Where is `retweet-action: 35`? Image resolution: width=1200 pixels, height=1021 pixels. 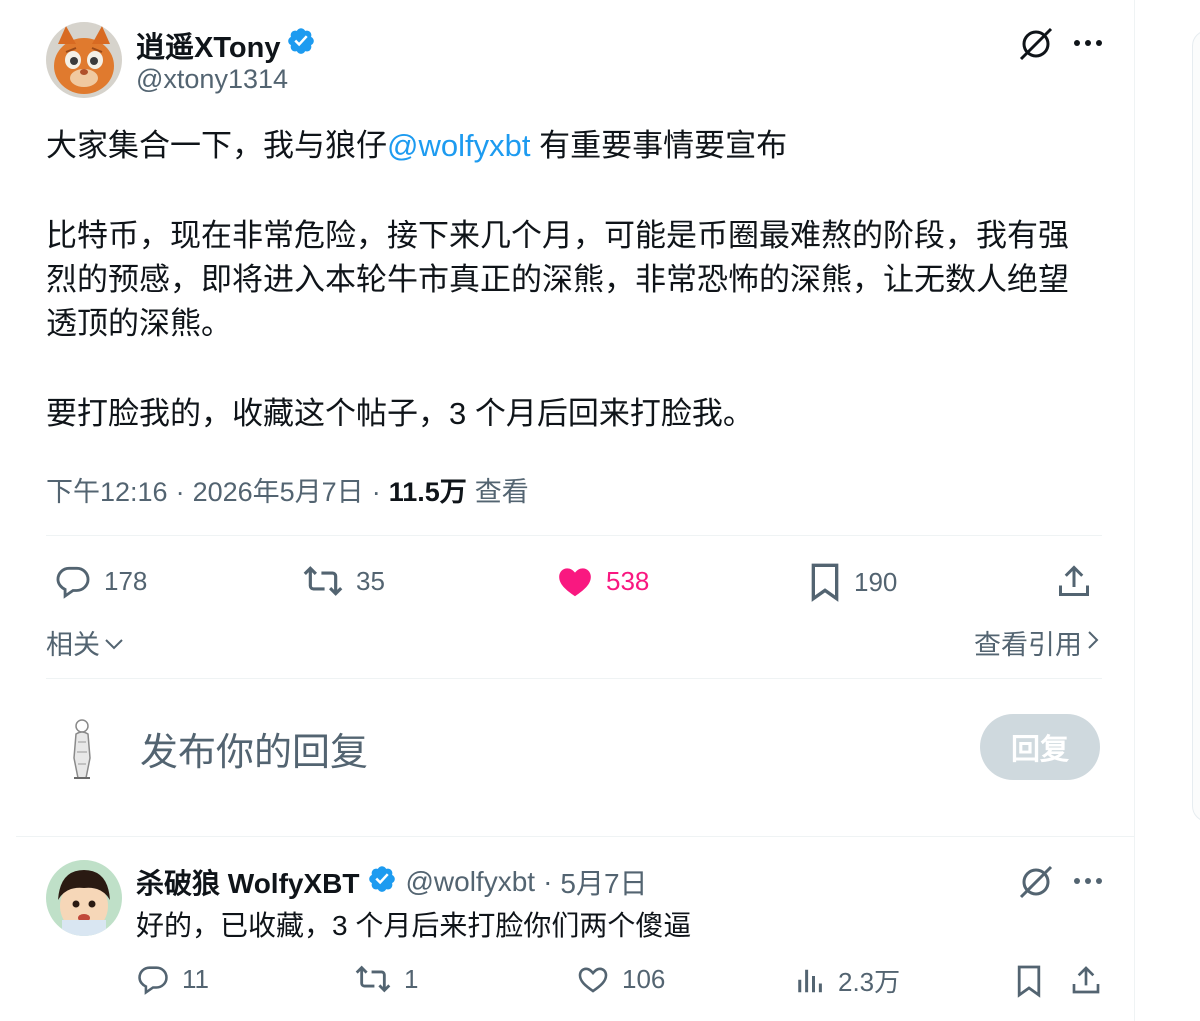 retweet-action: 35 is located at coordinates (343, 581).